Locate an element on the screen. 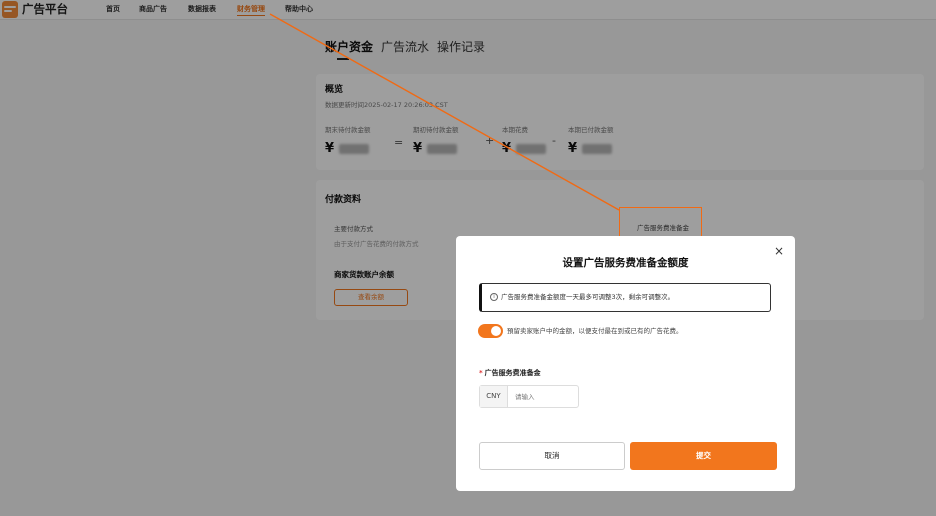 The image size is (936, 516). dialog-title: 设置广告服务费准备金额度 is located at coordinates (625, 263).